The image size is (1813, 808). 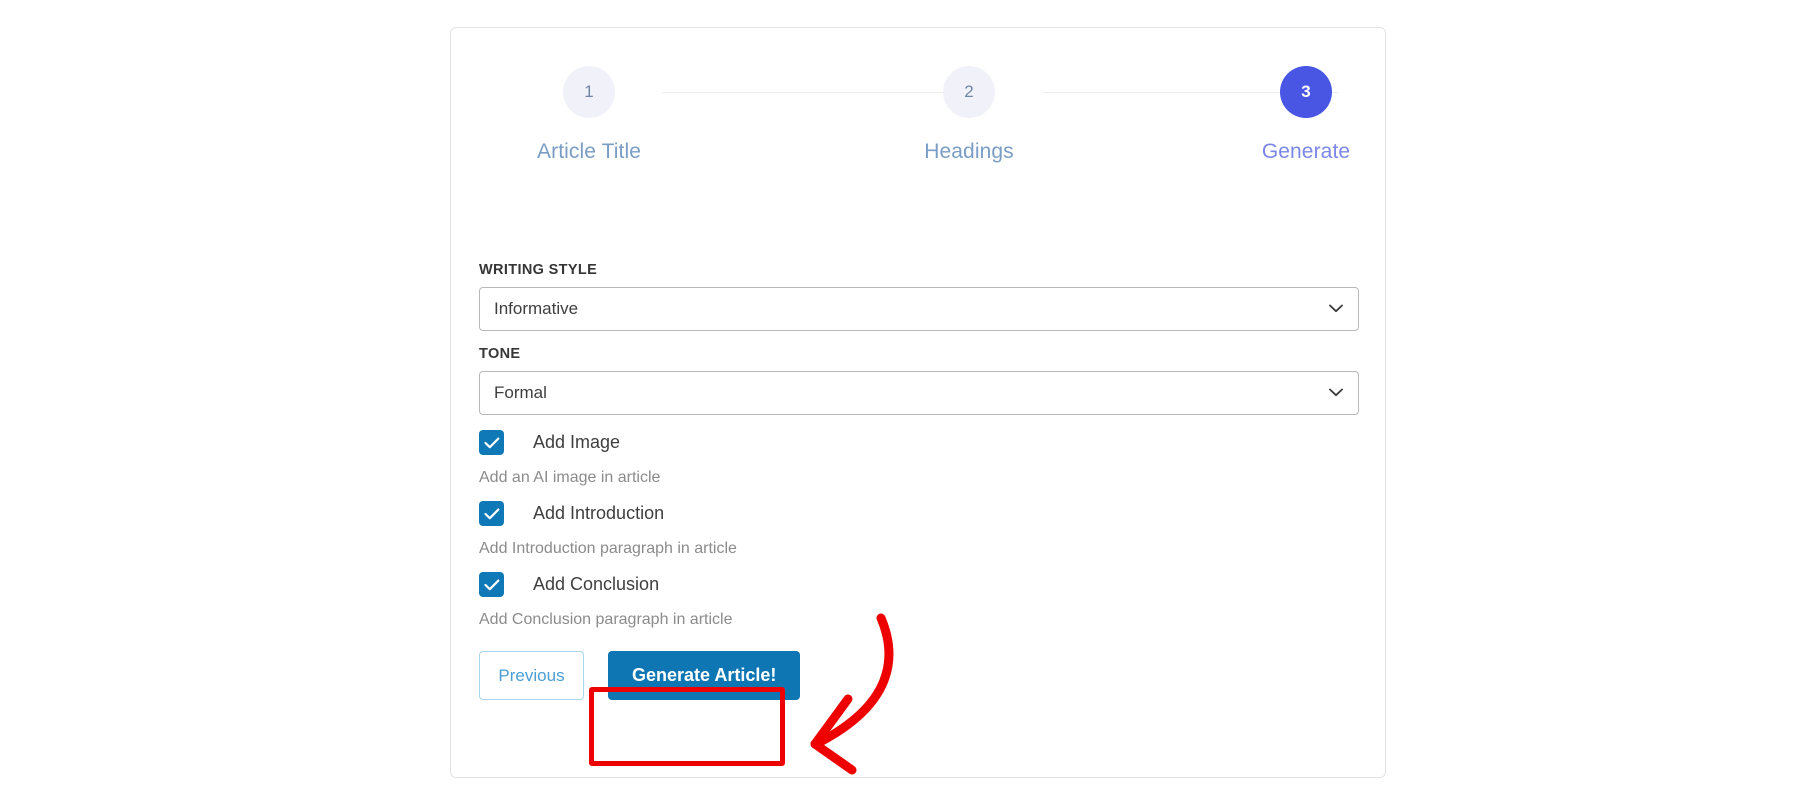 I want to click on step-2-label: Headings, so click(x=969, y=151).